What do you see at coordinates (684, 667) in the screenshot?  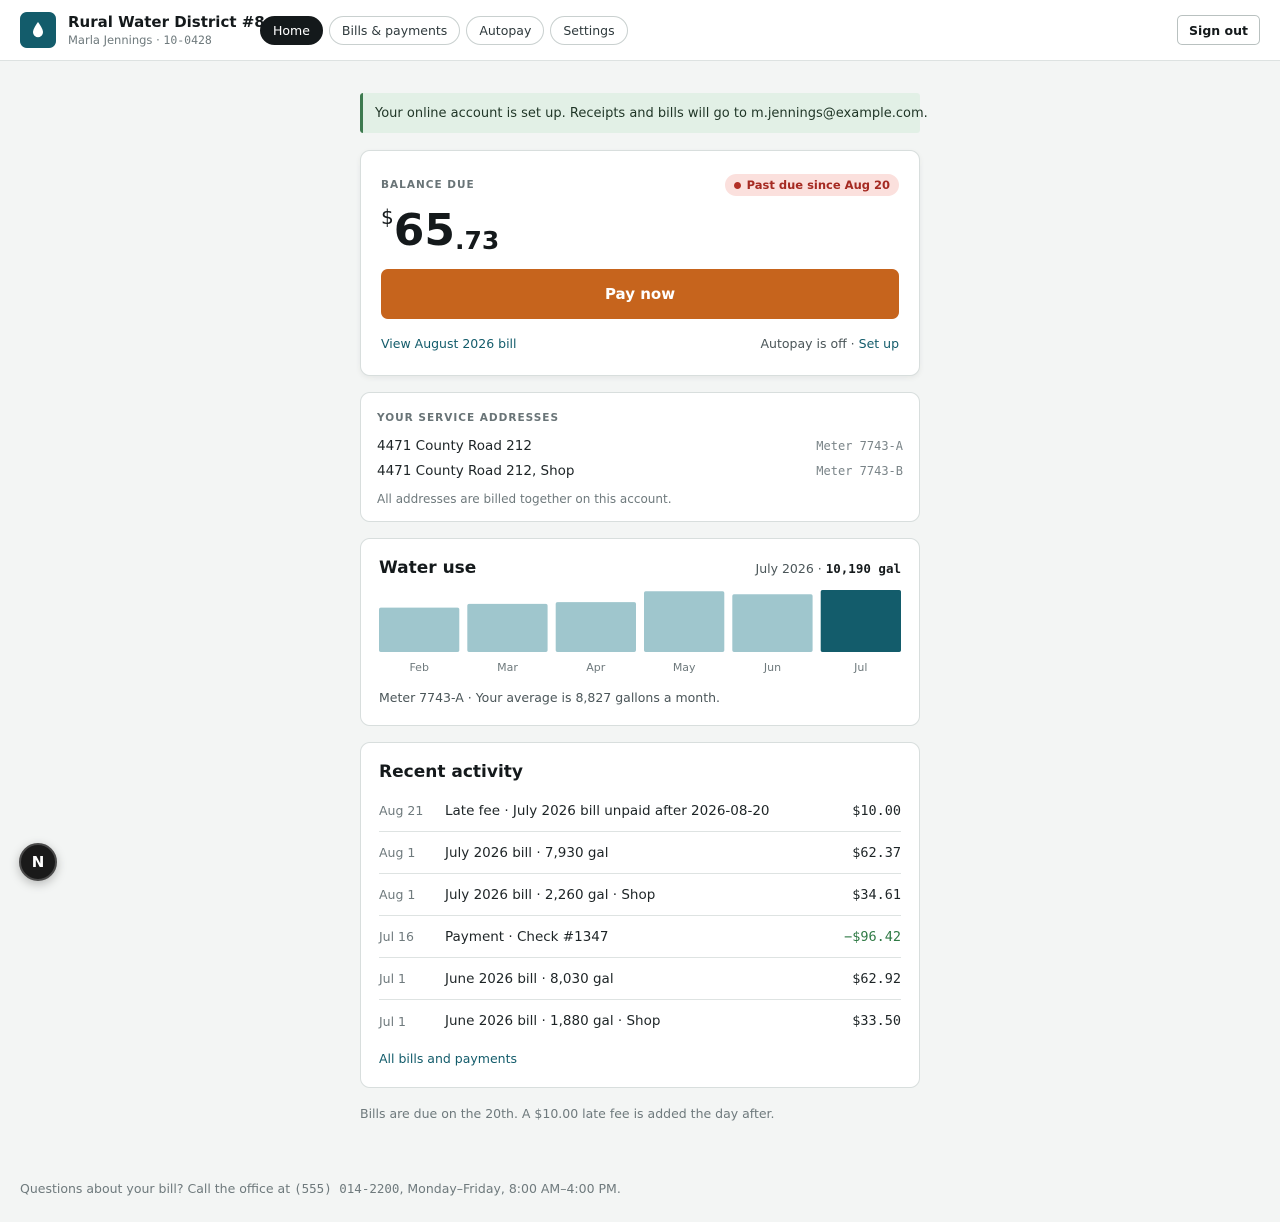 I see `month-label-may: May` at bounding box center [684, 667].